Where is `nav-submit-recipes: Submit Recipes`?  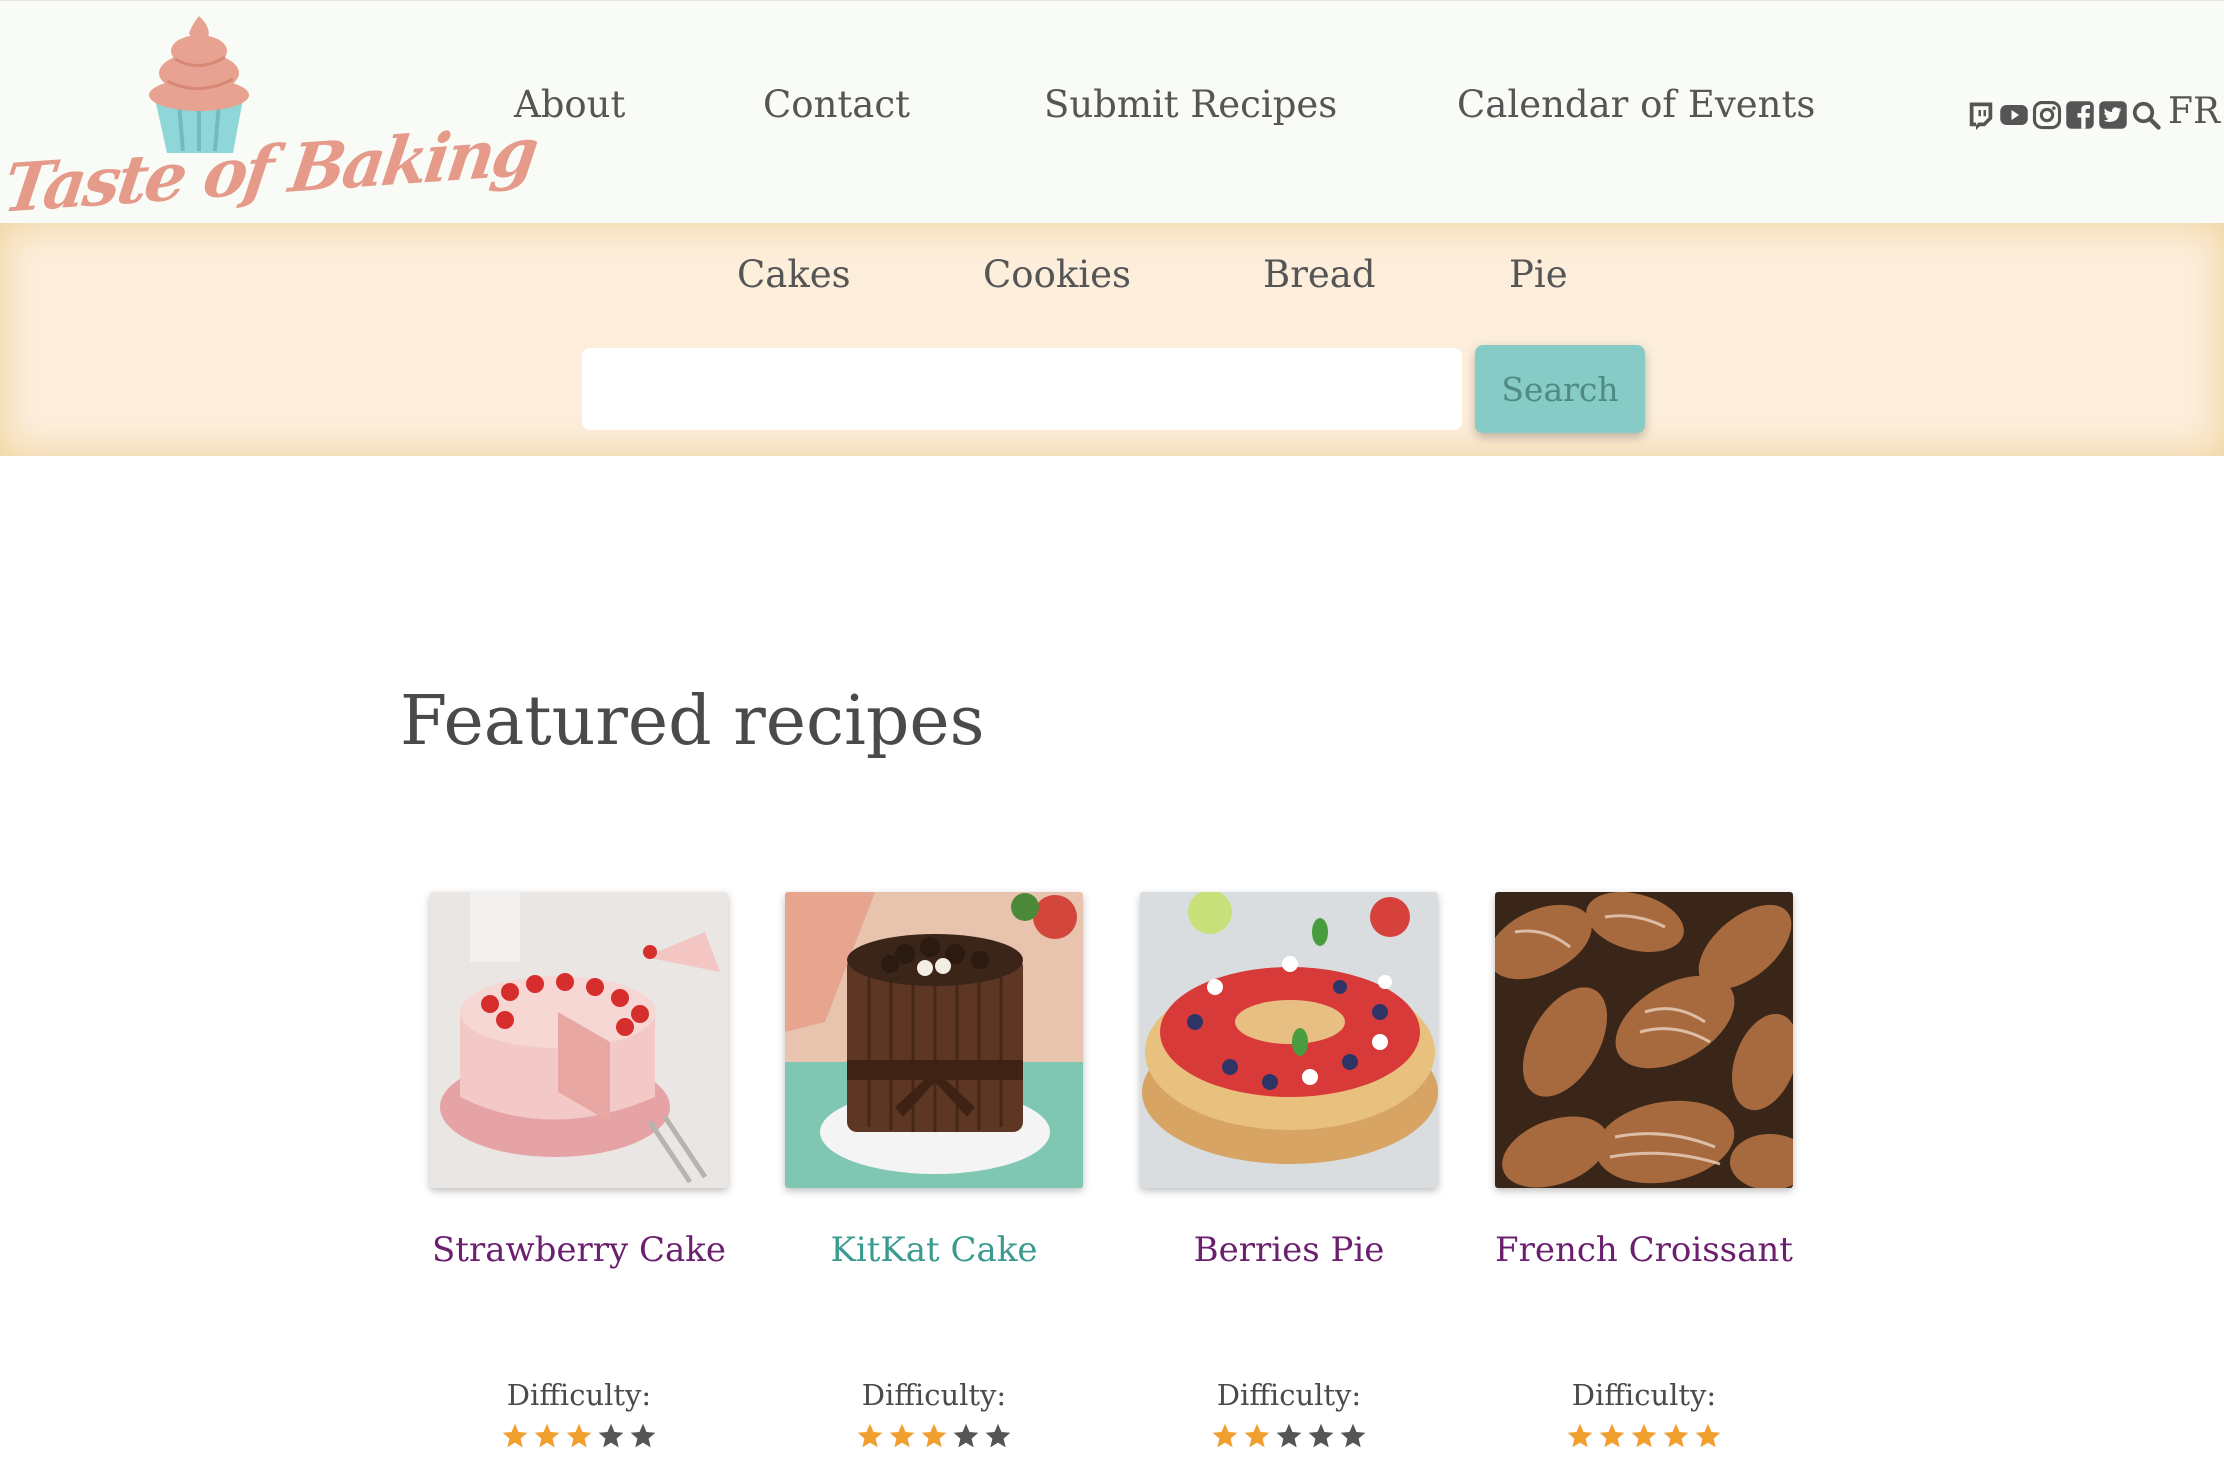
nav-submit-recipes: Submit Recipes is located at coordinates (1190, 104).